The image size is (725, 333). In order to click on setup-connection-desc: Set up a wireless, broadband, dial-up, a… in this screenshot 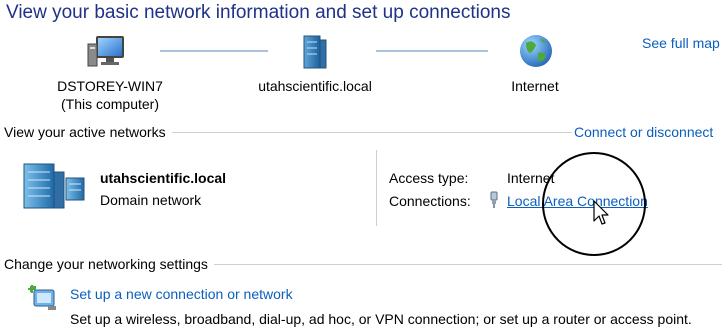, I will do `click(381, 319)`.